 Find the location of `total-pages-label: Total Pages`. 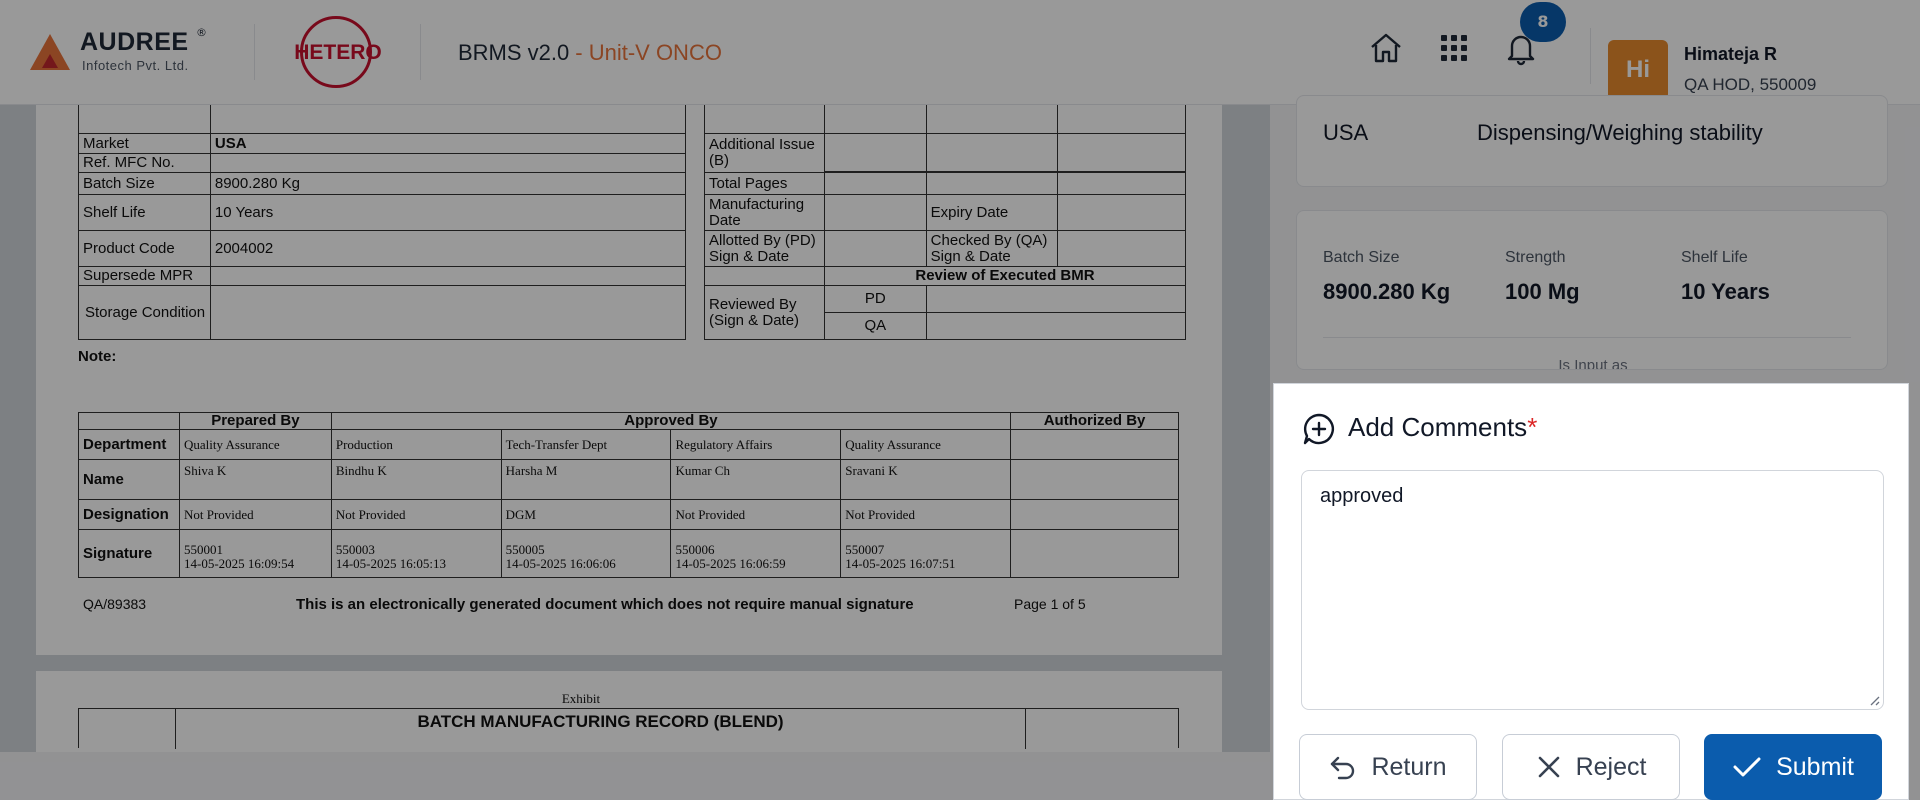

total-pages-label: Total Pages is located at coordinates (764, 183).